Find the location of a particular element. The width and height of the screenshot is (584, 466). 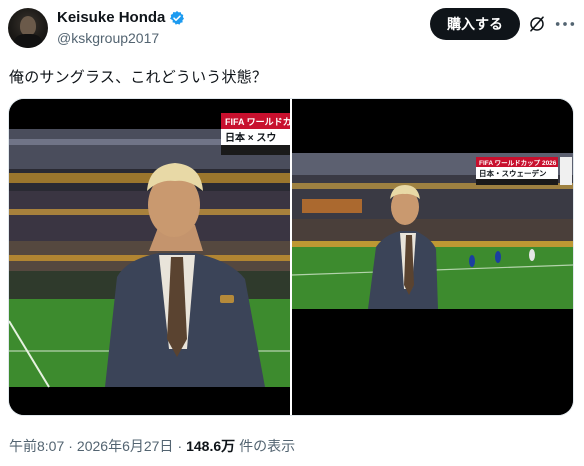

avatar-face is located at coordinates (28, 26).